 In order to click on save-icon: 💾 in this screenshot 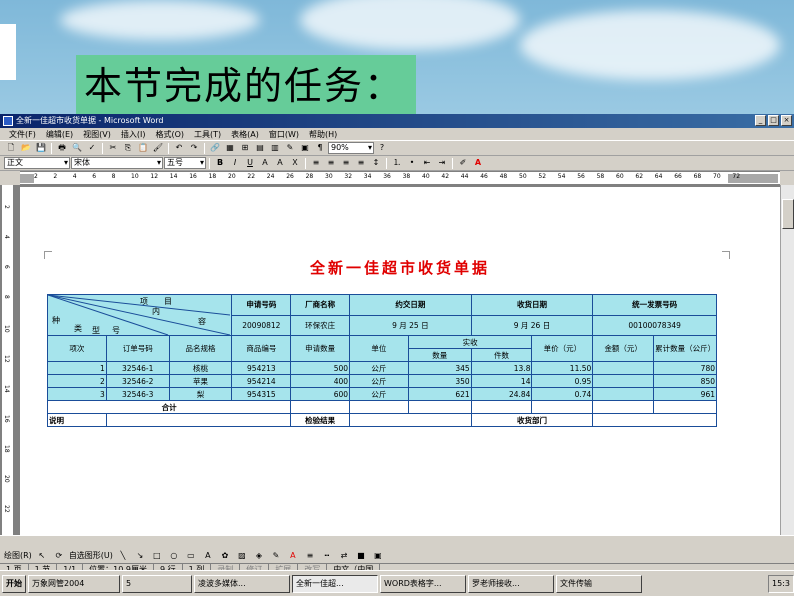, I will do `click(41, 148)`.